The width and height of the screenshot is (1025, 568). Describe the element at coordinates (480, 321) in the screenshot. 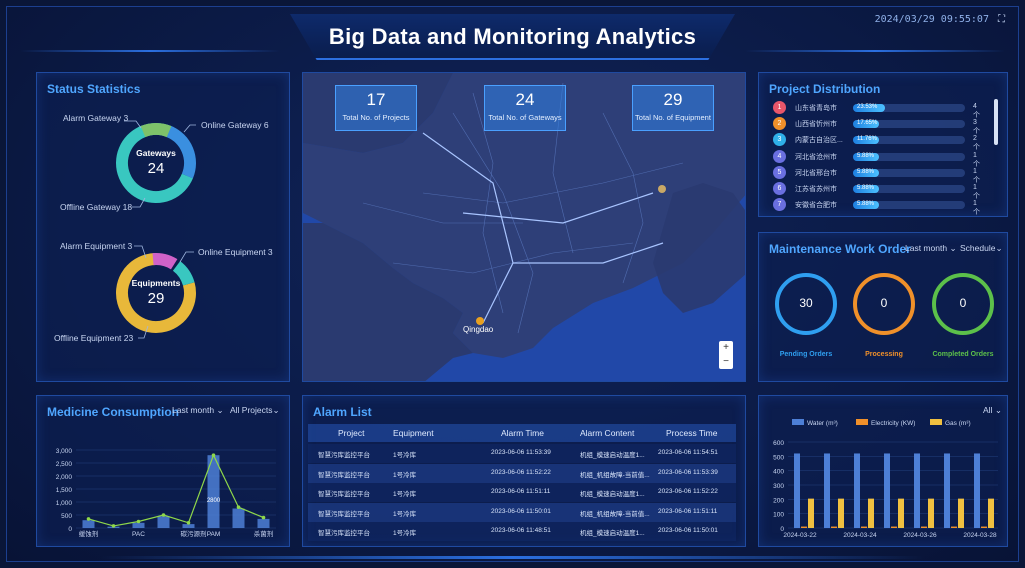

I see `qingdao-marker` at that location.